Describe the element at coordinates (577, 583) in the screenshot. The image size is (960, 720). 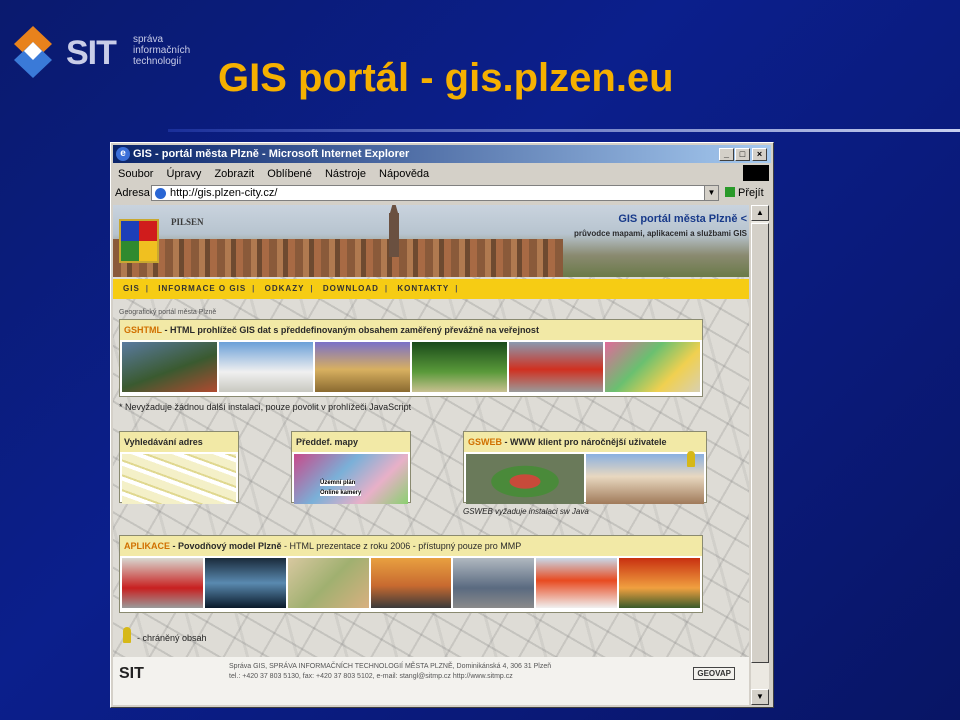
I see `thumb-traffic-sign` at that location.